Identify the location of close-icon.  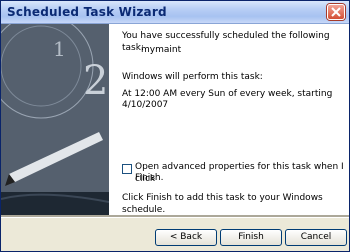
(336, 12).